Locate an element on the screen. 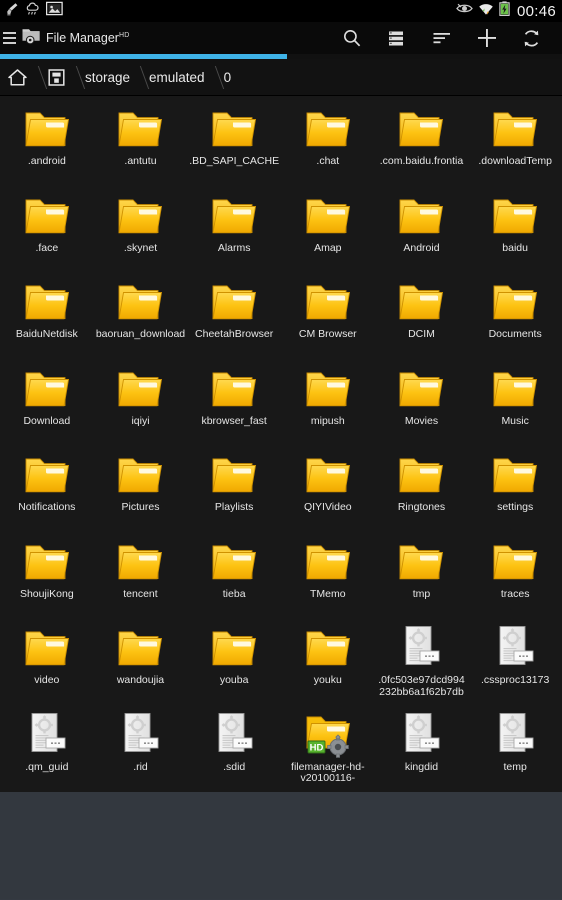  folder-item: tieba is located at coordinates (234, 576).